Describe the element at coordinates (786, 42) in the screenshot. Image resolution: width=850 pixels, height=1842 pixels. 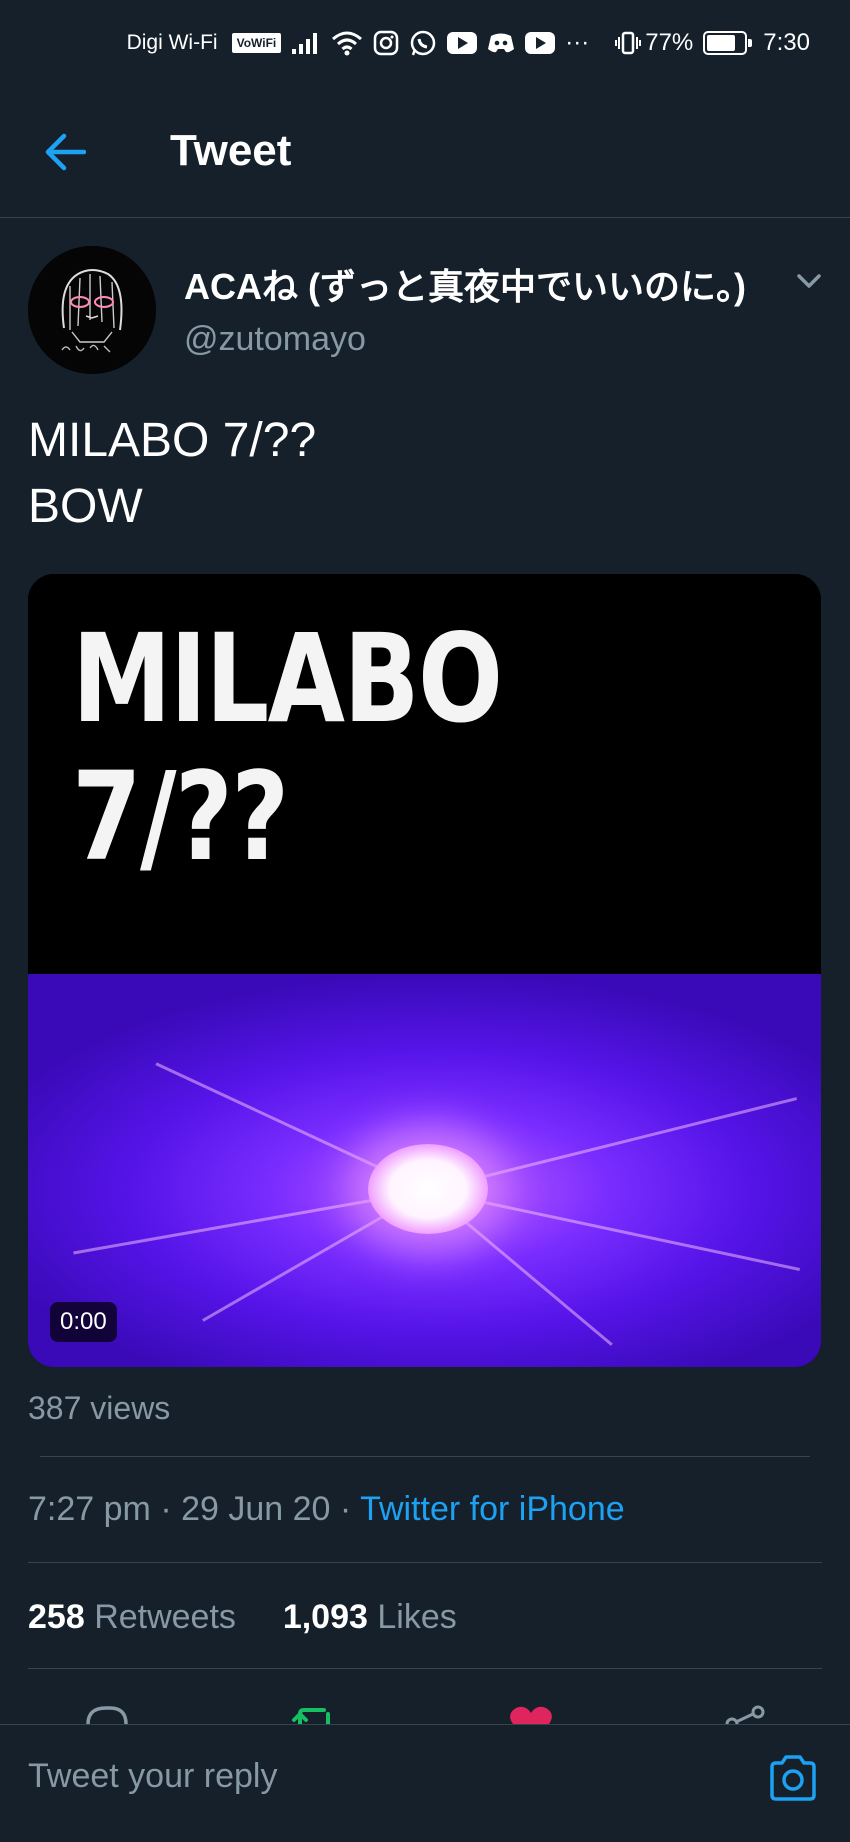
I see `clock: 7:30` at that location.